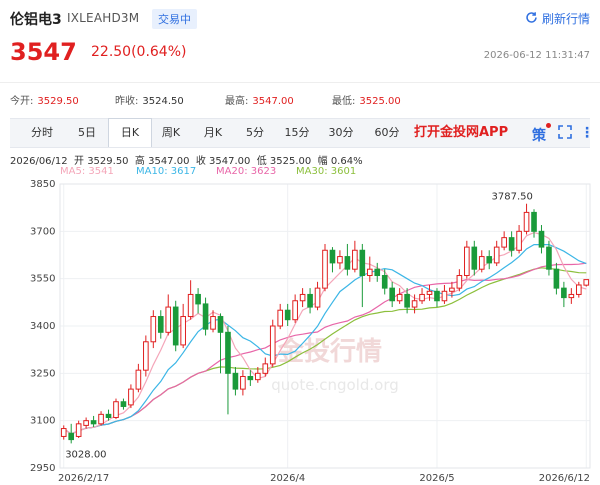 Image resolution: width=600 pixels, height=485 pixels. What do you see at coordinates (103, 18) in the screenshot?
I see `instrument-code: IXLEAHD3M` at bounding box center [103, 18].